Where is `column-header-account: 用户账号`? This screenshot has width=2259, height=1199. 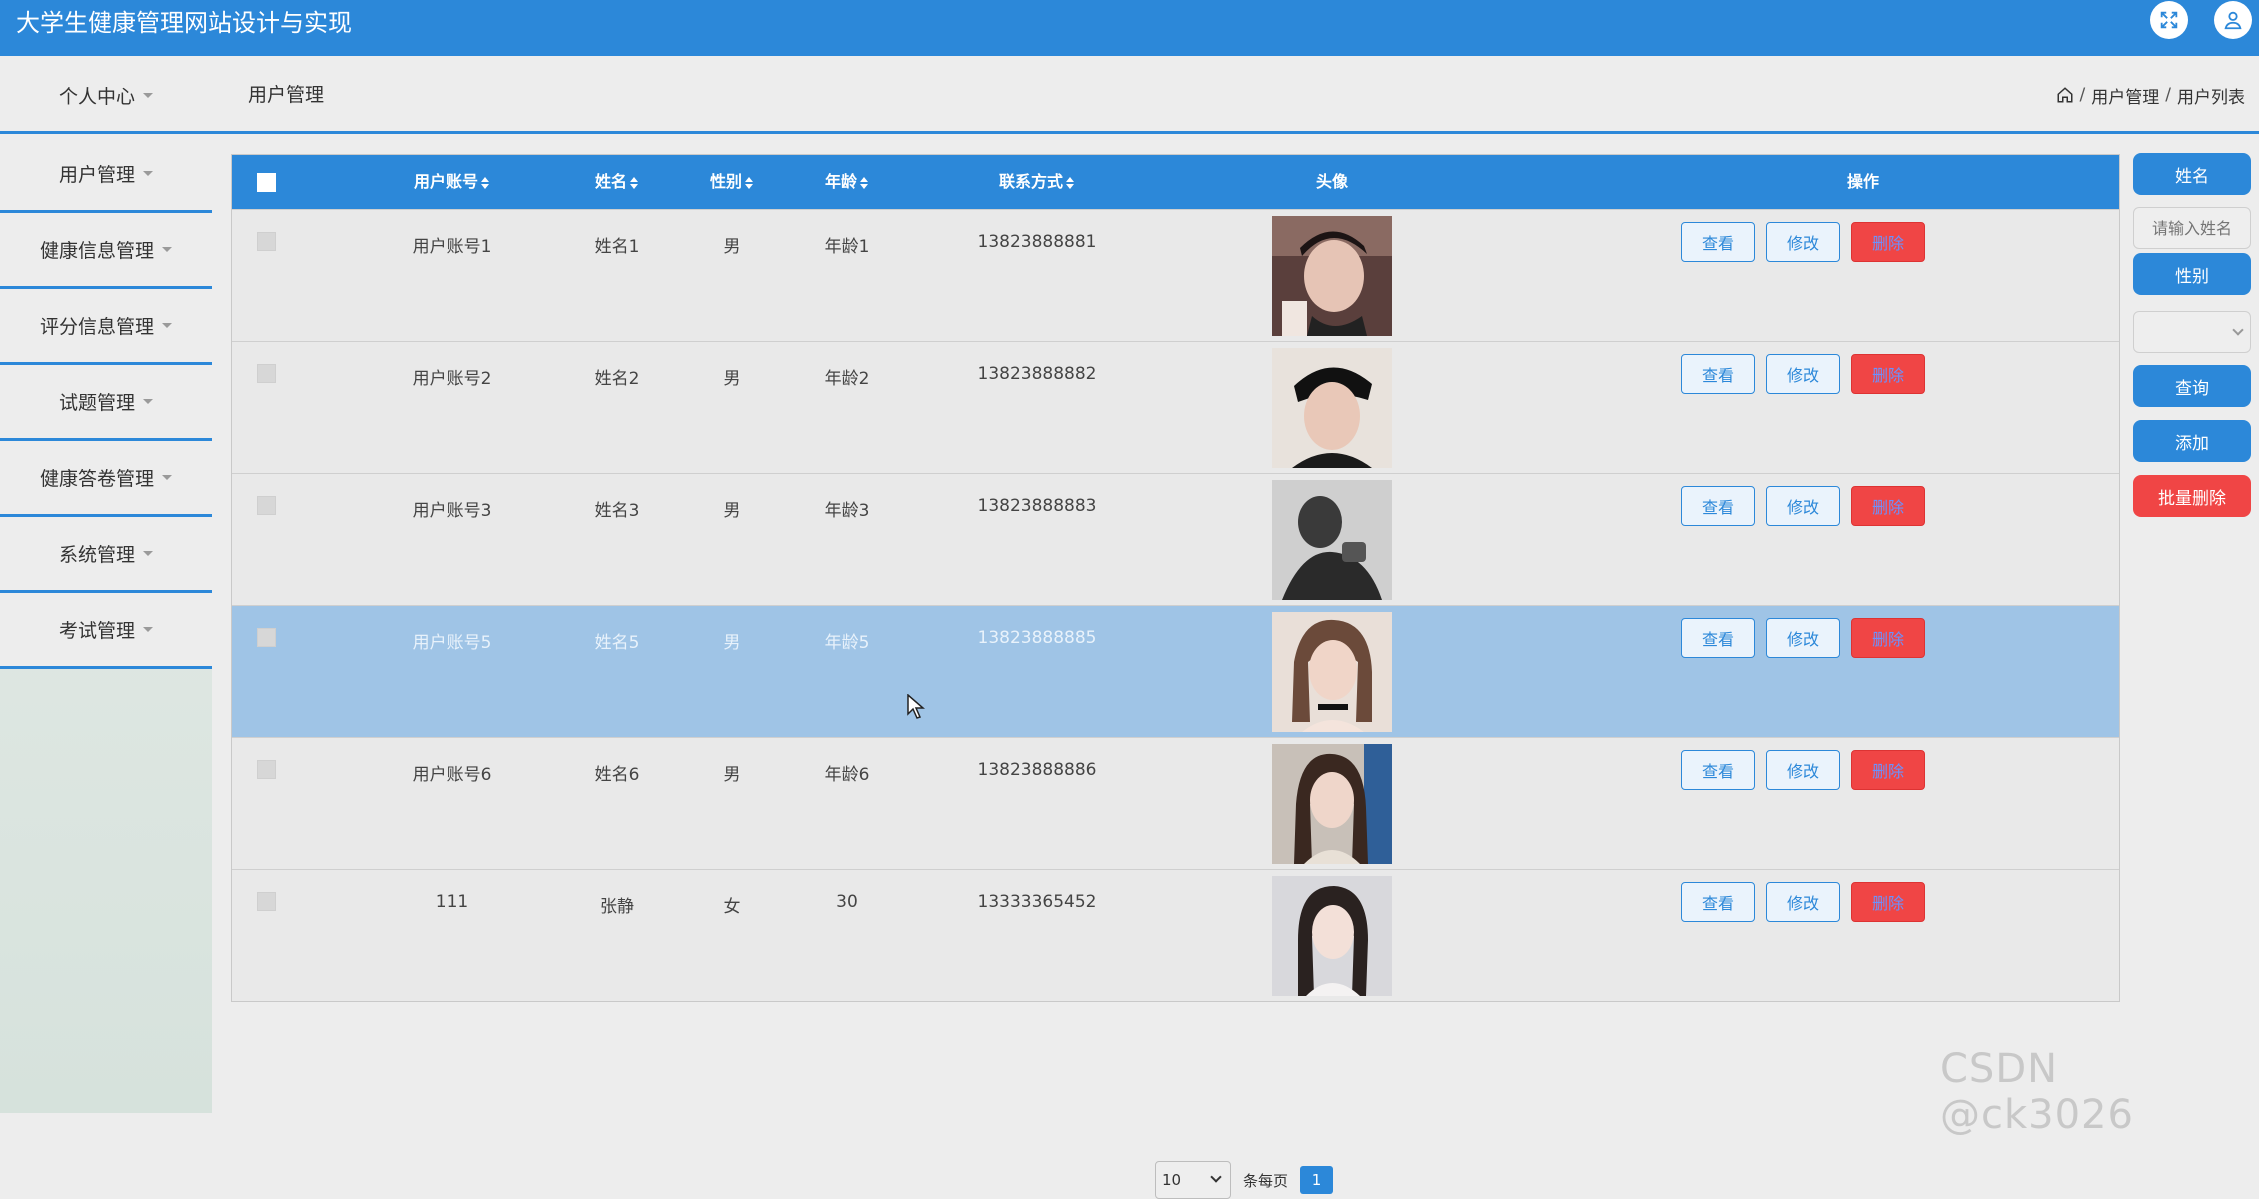
column-header-account: 用户账号 is located at coordinates (452, 182).